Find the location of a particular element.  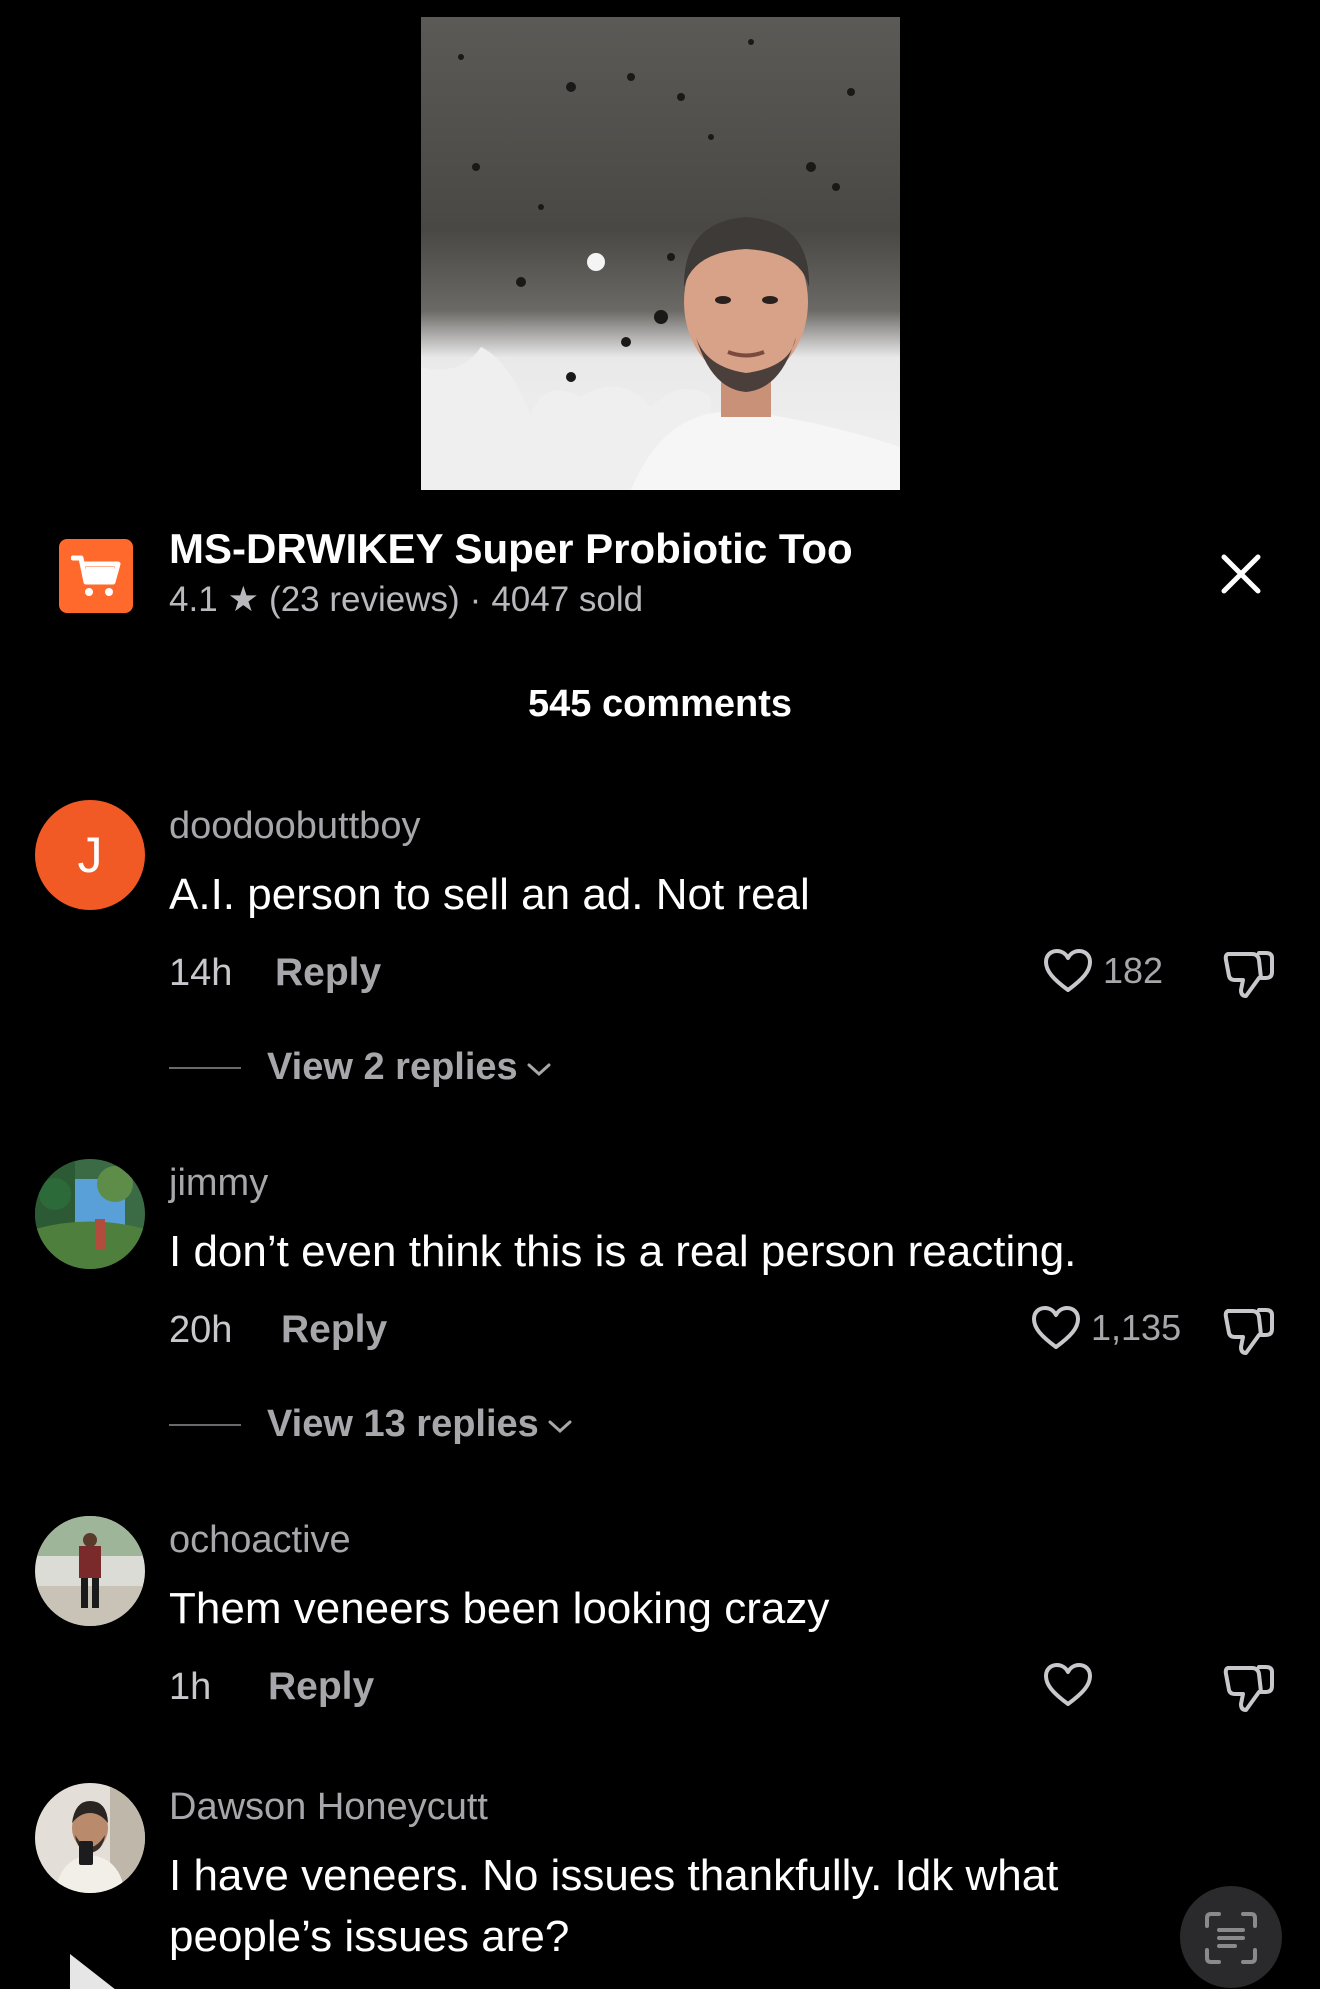

view-replies-button: View 2 replies is located at coordinates (360, 1067).